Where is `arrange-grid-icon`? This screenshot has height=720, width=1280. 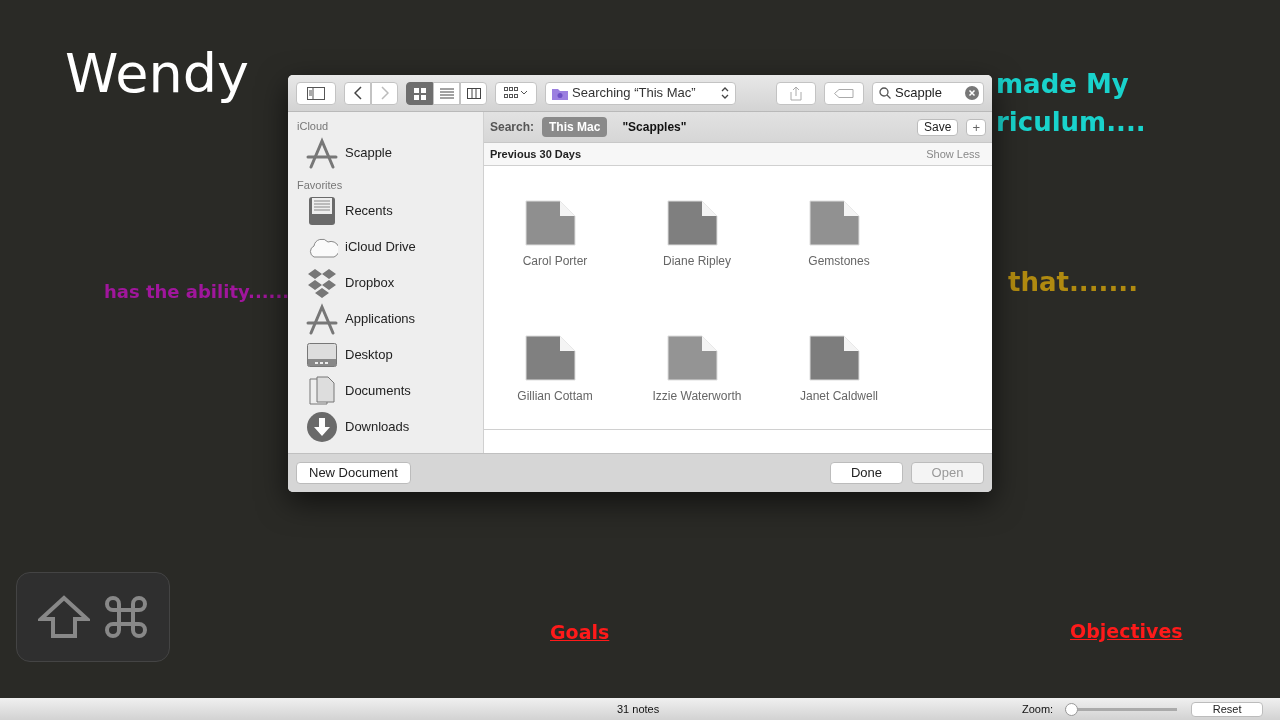
arrange-grid-icon is located at coordinates (516, 93).